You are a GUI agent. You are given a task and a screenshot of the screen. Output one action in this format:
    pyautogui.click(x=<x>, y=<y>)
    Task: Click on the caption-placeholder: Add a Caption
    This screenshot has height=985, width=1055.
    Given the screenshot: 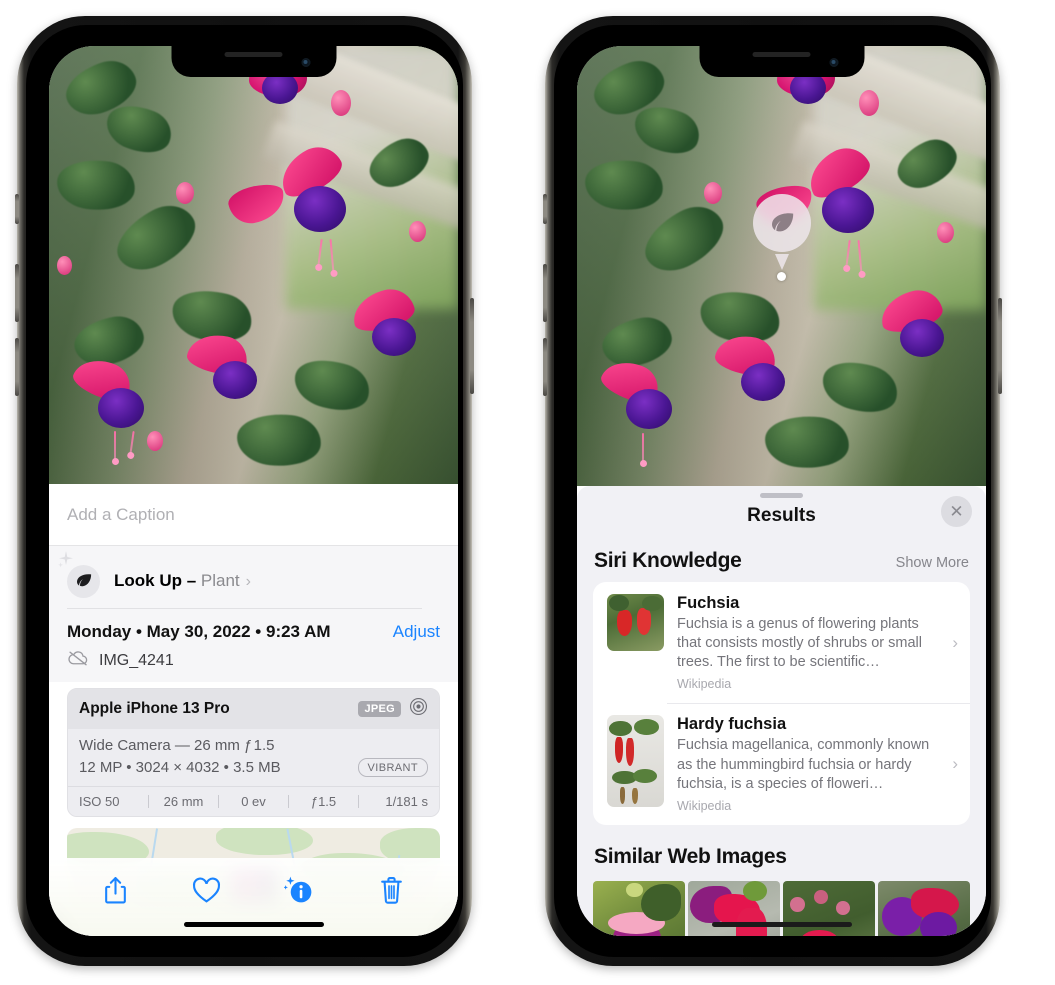 What is the action you would take?
    pyautogui.click(x=121, y=514)
    